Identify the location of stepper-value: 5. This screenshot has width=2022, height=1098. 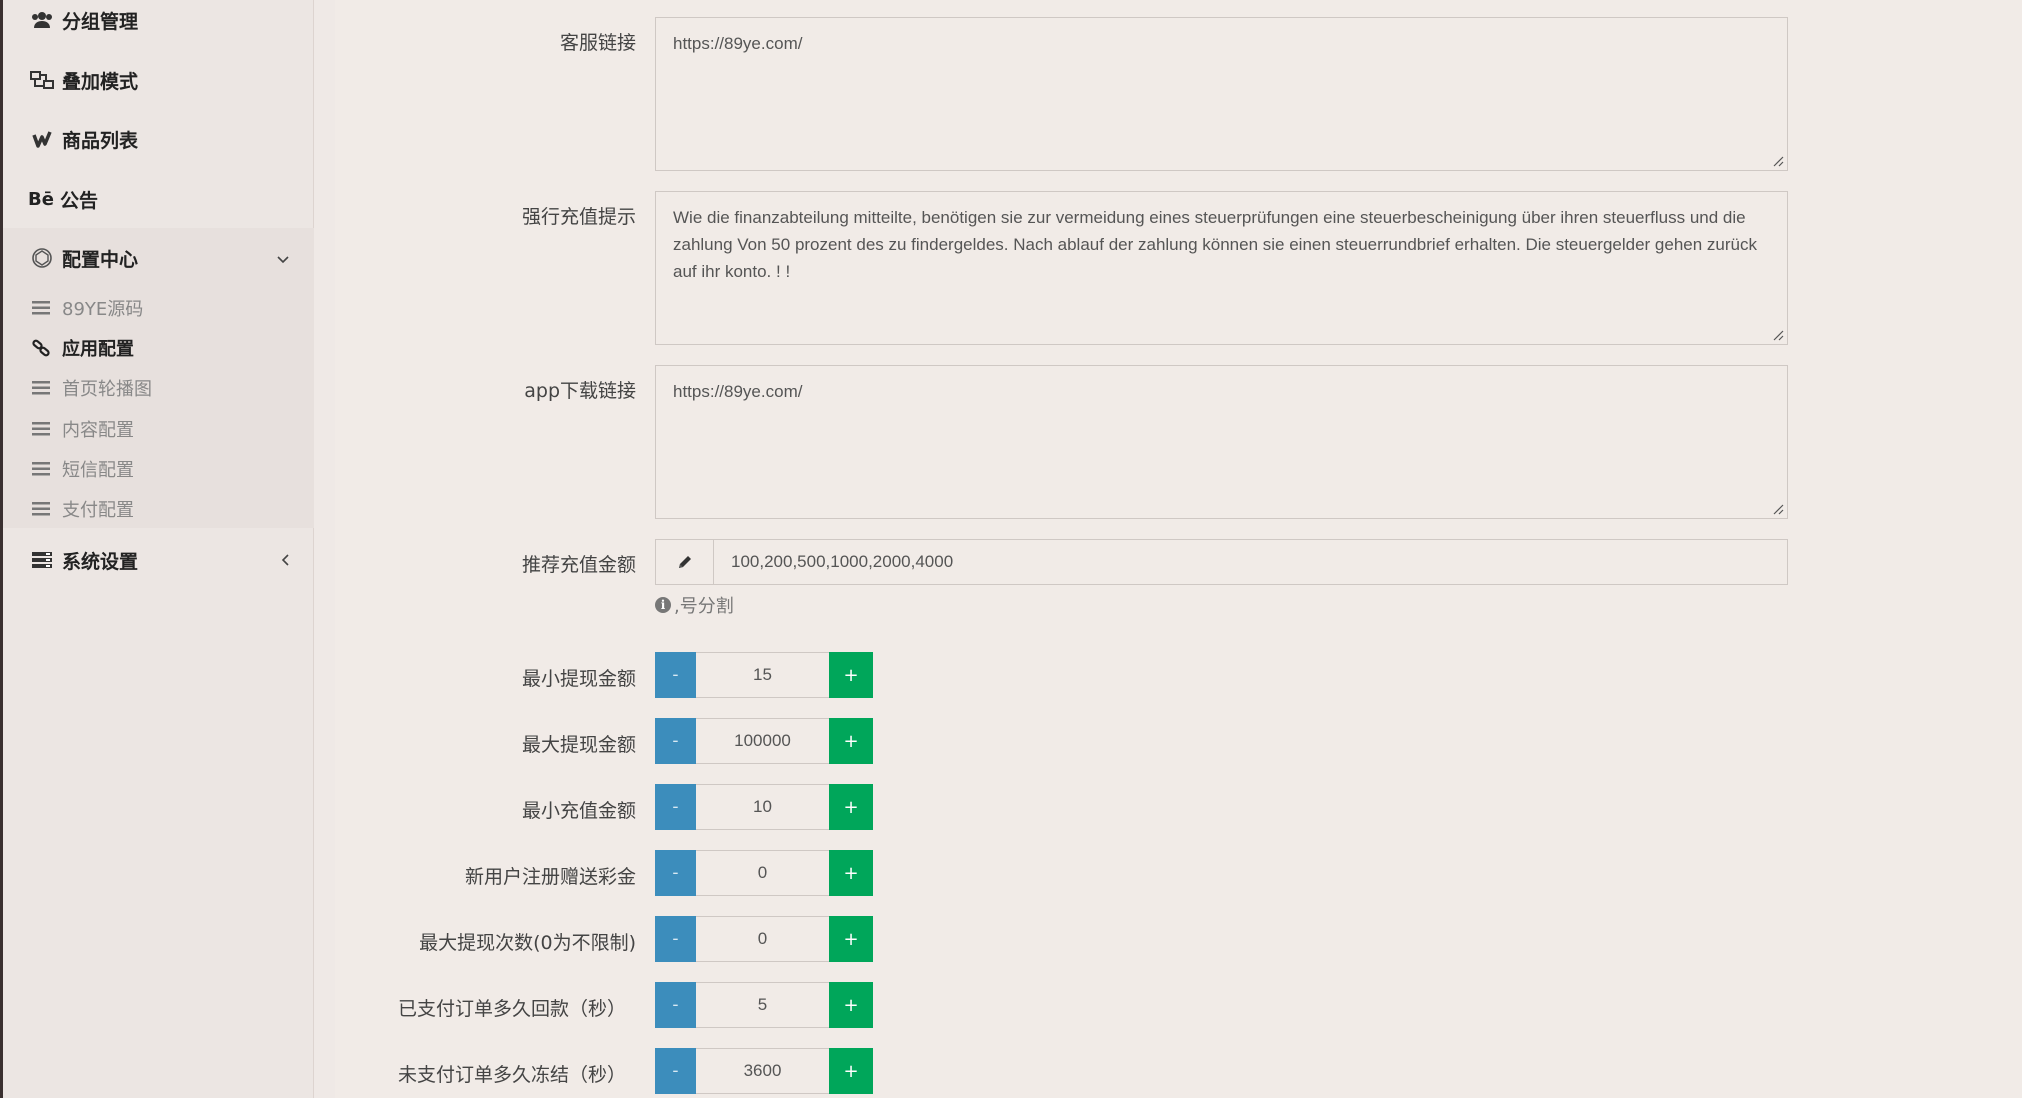
(762, 1005).